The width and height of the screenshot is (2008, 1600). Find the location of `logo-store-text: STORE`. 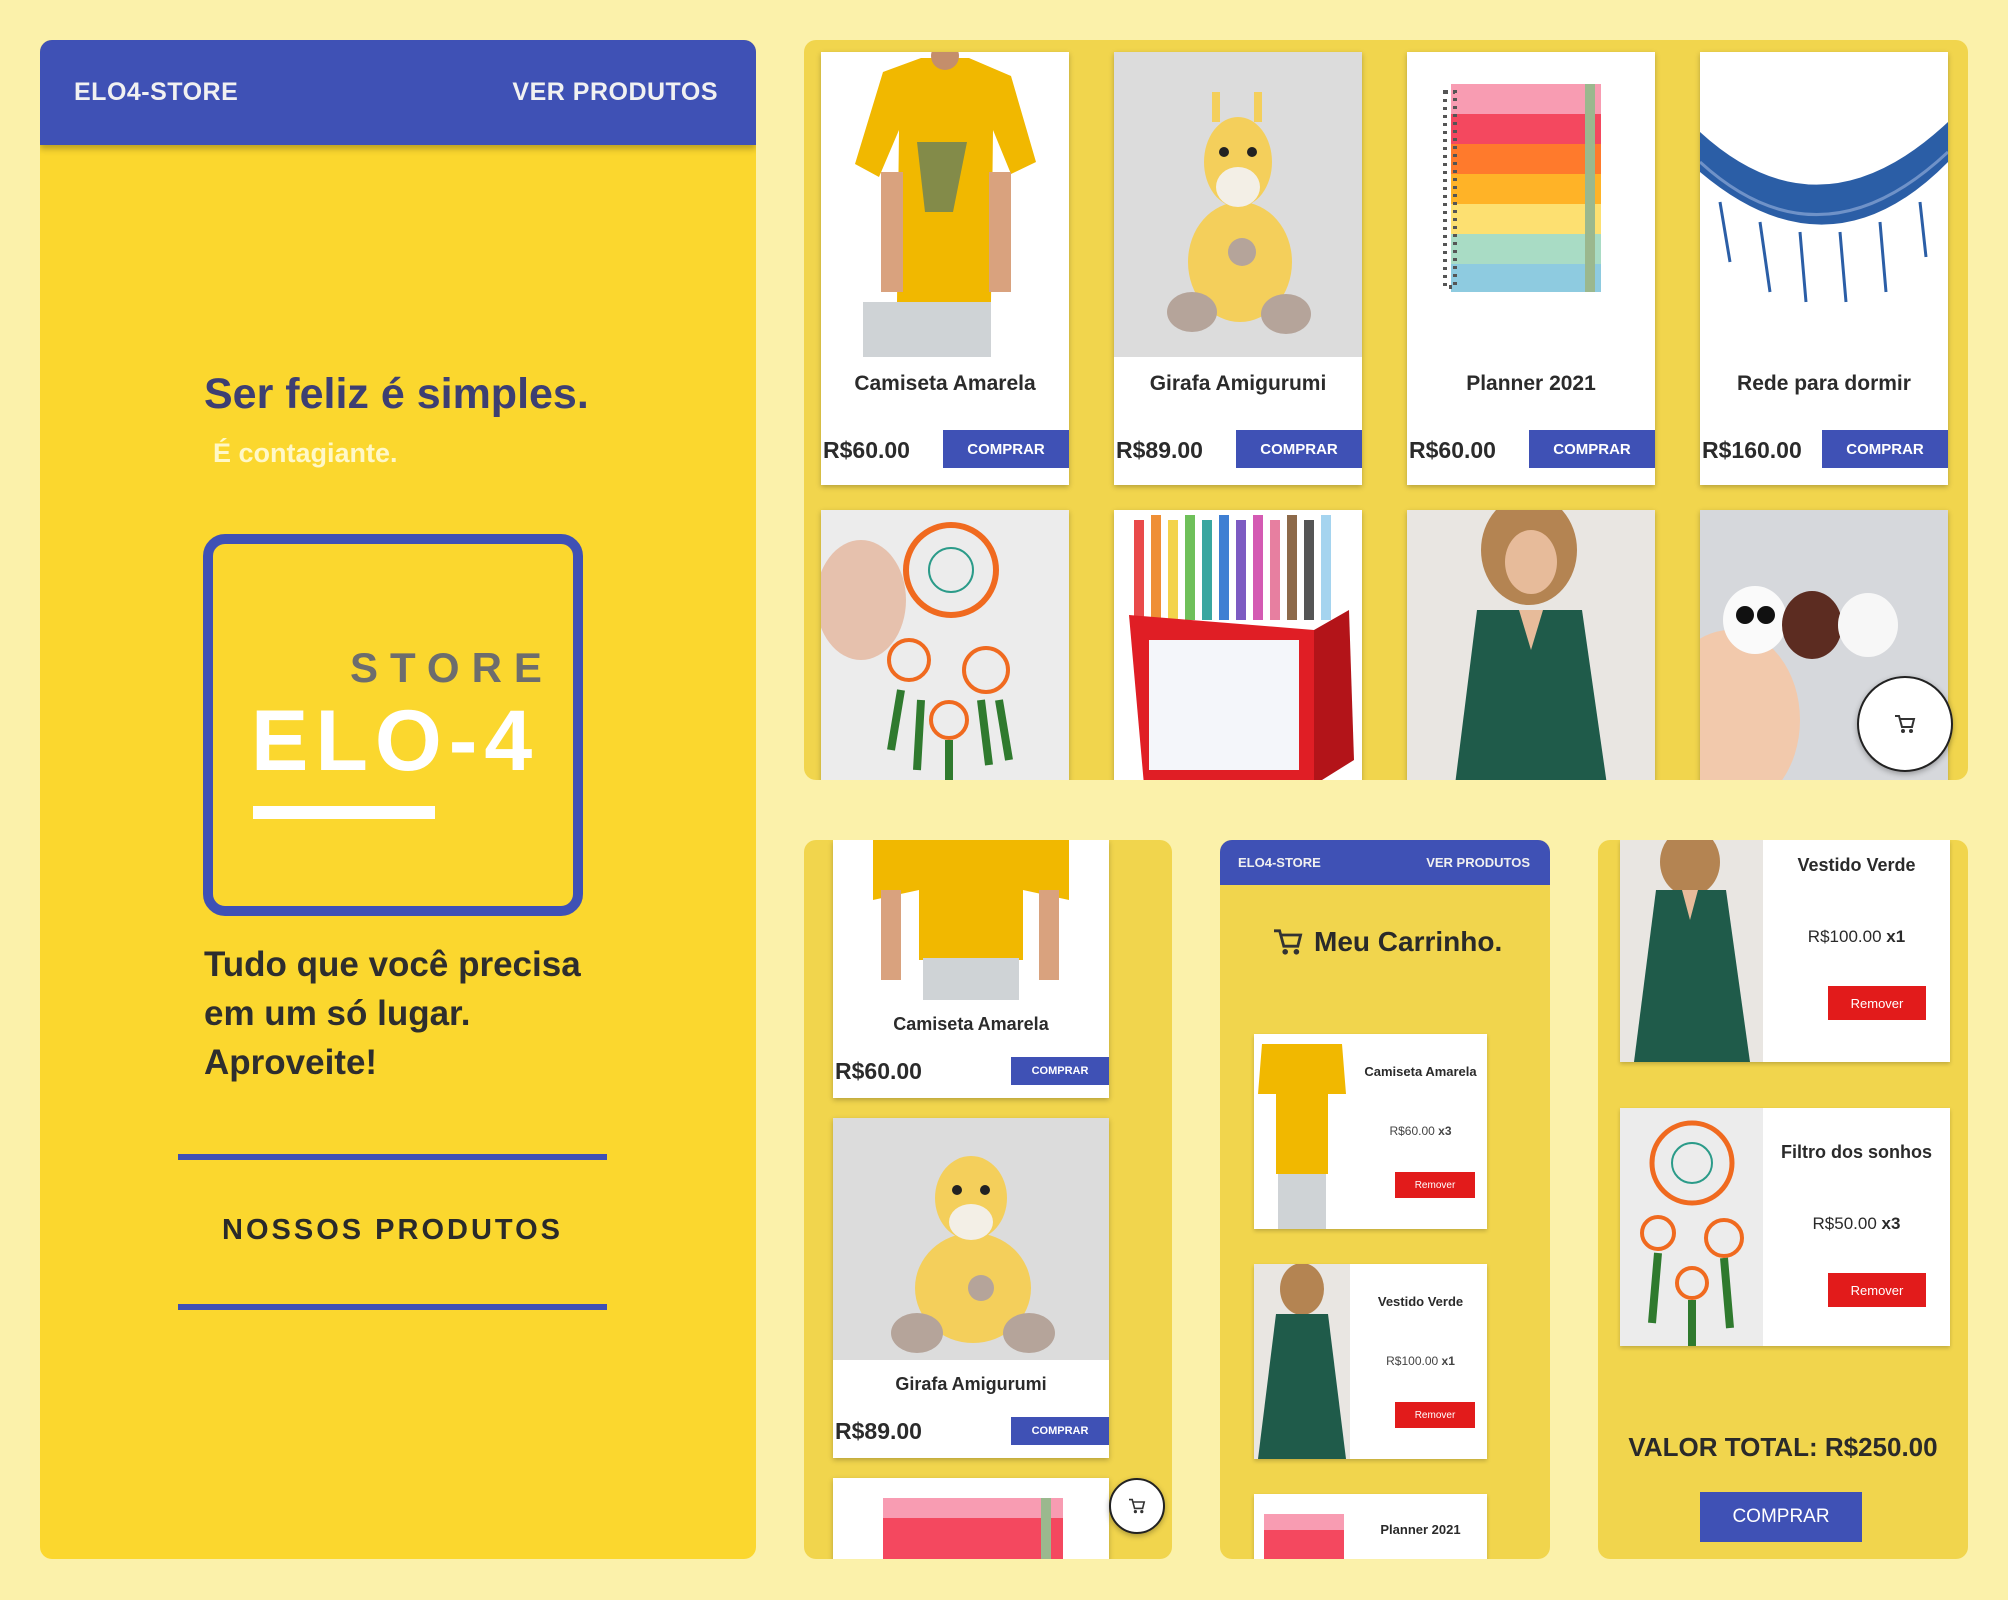

logo-store-text: STORE is located at coordinates (452, 667).